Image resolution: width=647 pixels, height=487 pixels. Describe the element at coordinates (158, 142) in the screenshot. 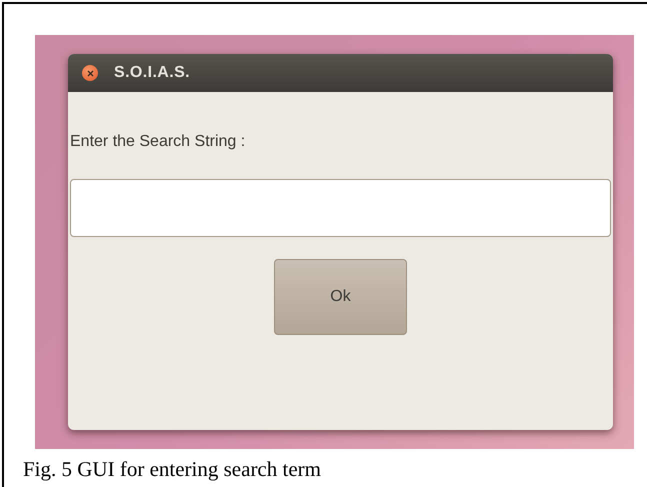

I see `prompt-label: Enter the Search String :` at that location.